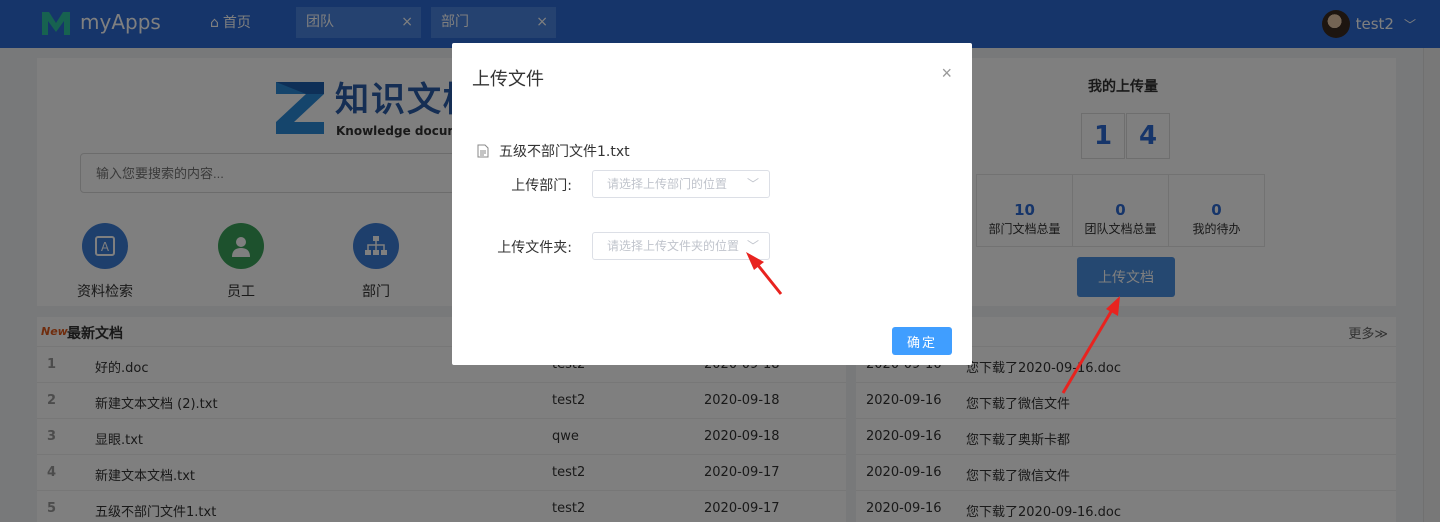 The width and height of the screenshot is (1440, 522). What do you see at coordinates (534, 248) in the screenshot?
I see `folder-label: 上传文件夹:` at bounding box center [534, 248].